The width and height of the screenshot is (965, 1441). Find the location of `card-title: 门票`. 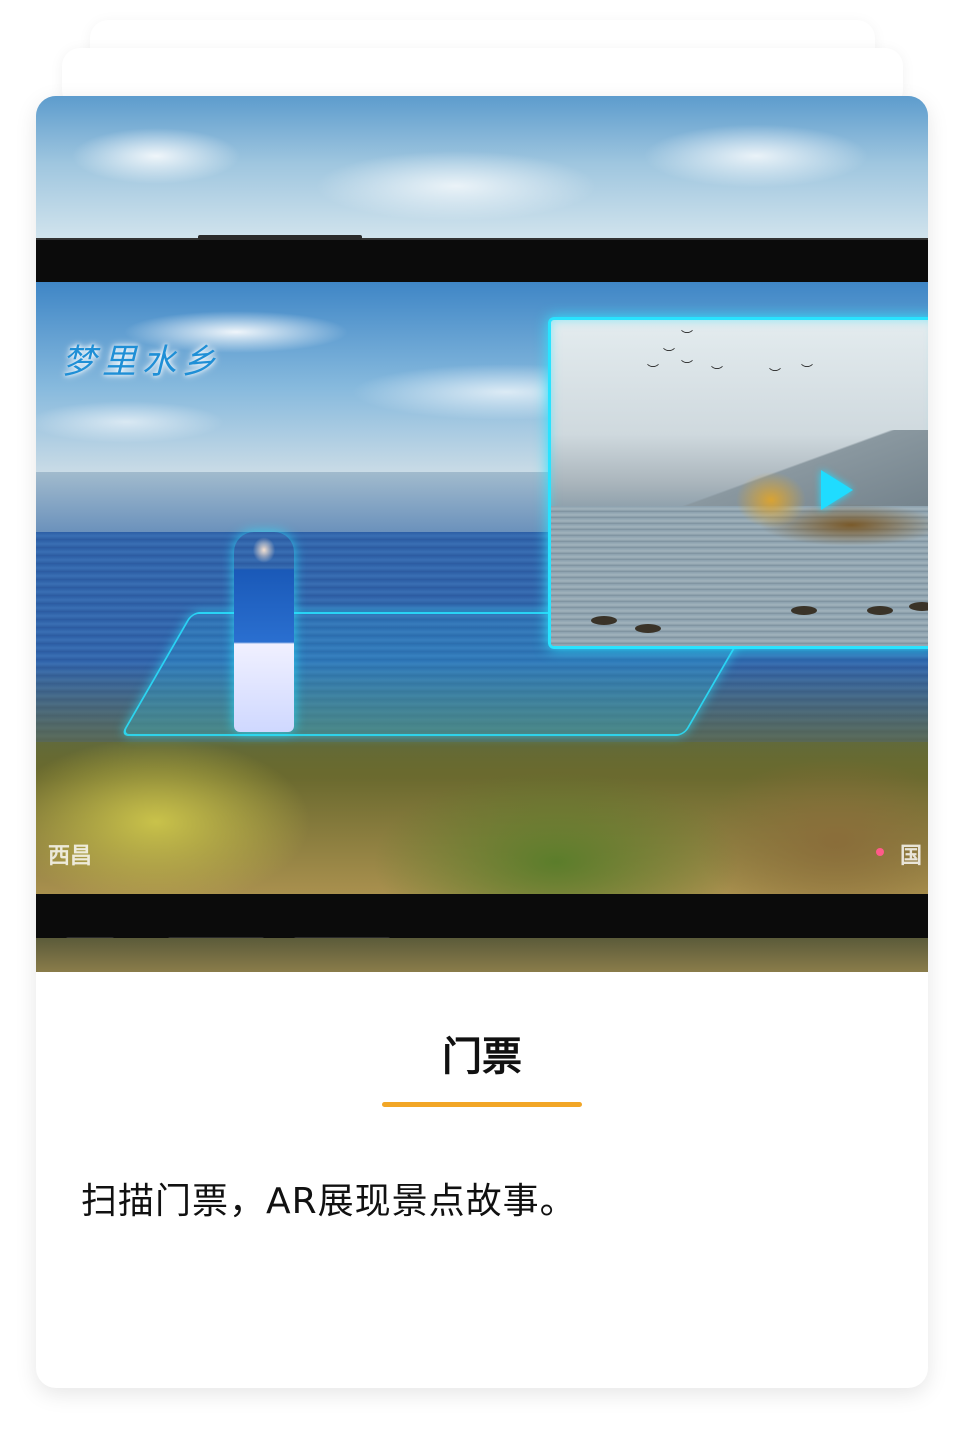

card-title: 门票 is located at coordinates (482, 1057).